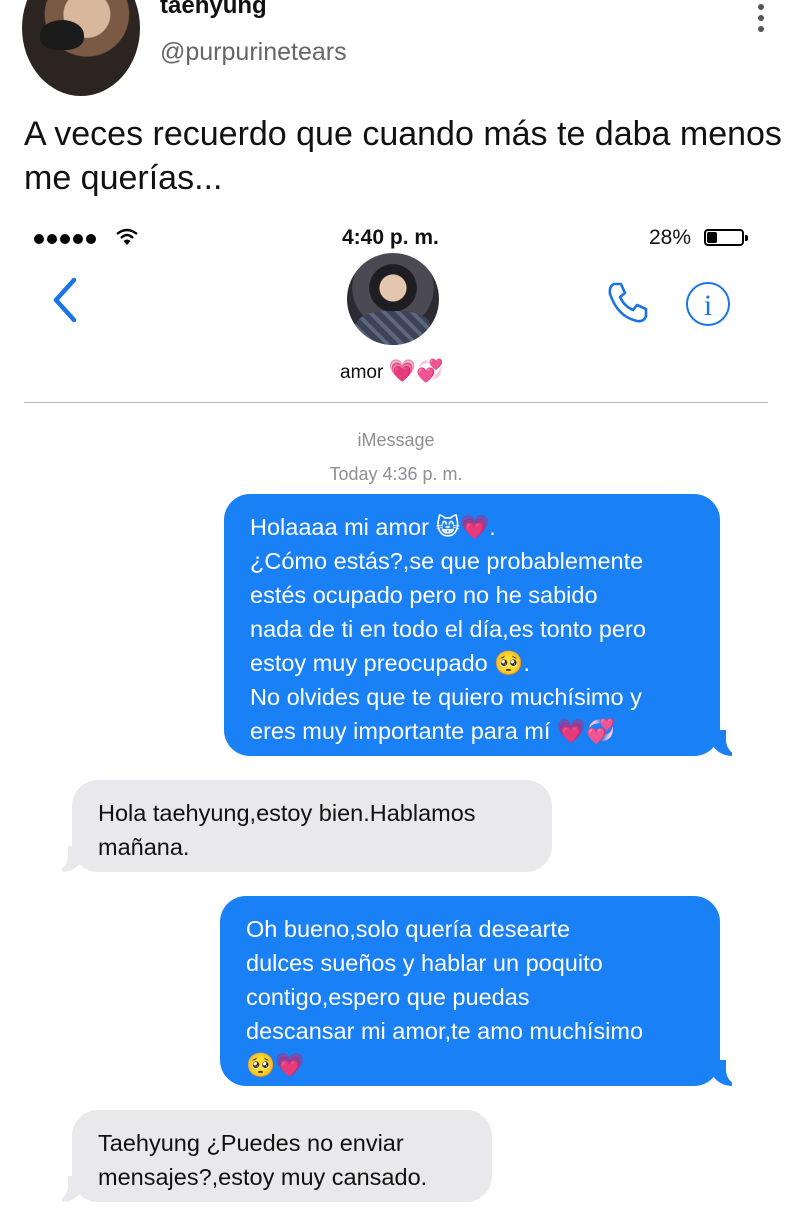  Describe the element at coordinates (390, 237) in the screenshot. I see `status-time: 4:40 p. m.` at that location.